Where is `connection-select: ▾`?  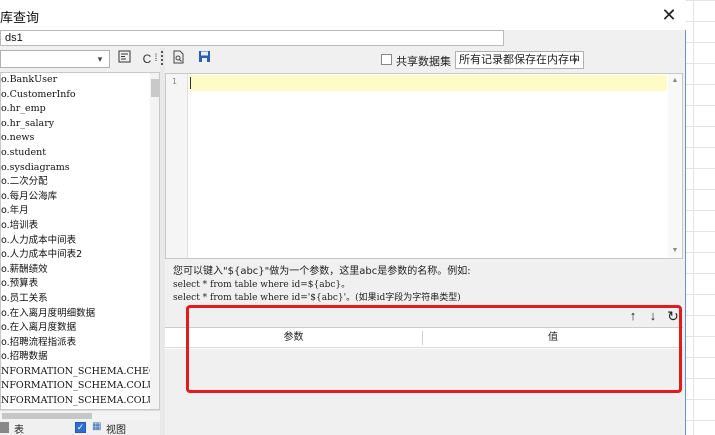
connection-select: ▾ is located at coordinates (55, 59).